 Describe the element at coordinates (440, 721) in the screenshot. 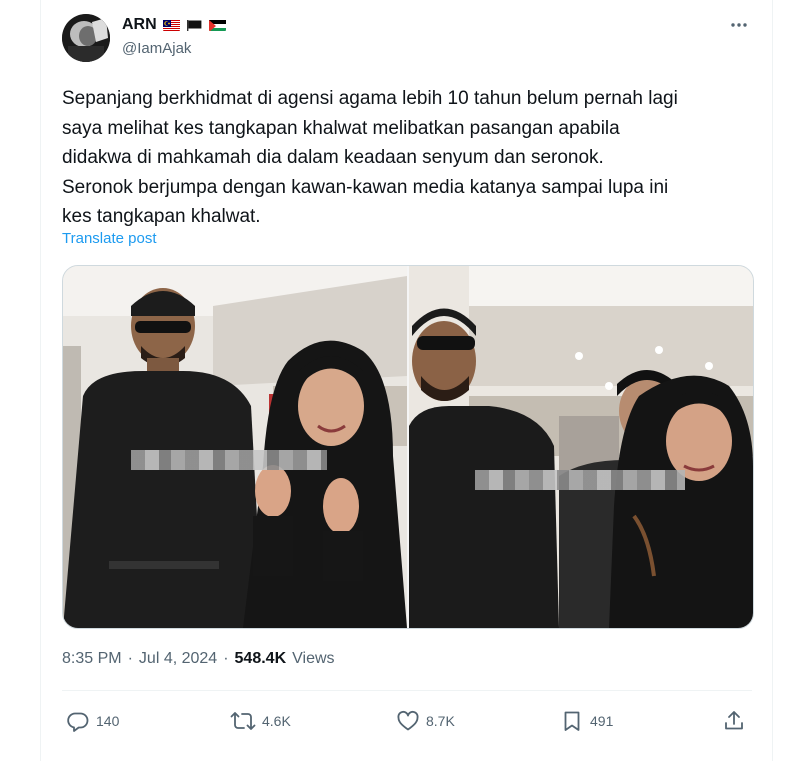

I see `like-count: 8.7K` at that location.